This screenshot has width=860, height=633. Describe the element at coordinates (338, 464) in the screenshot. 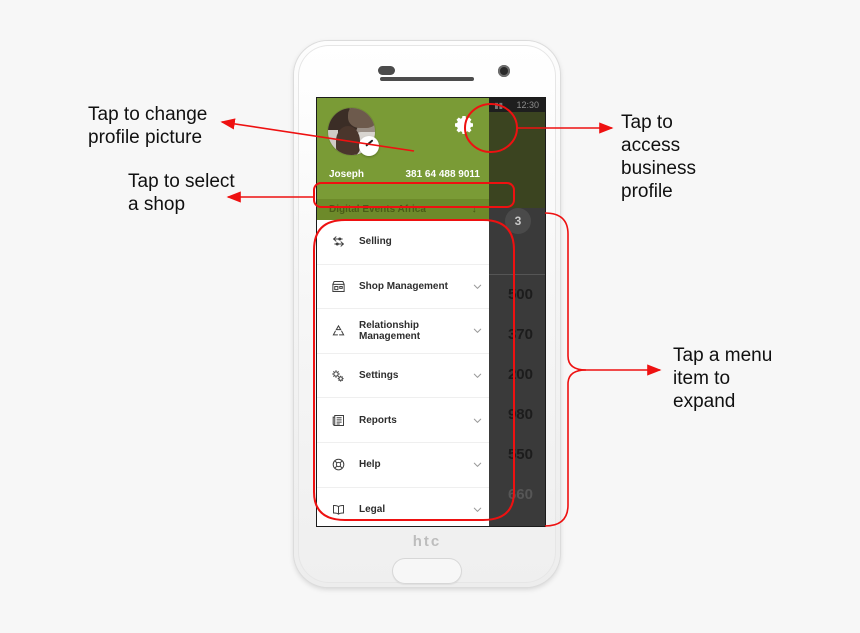

I see `lifebuoy-icon` at that location.